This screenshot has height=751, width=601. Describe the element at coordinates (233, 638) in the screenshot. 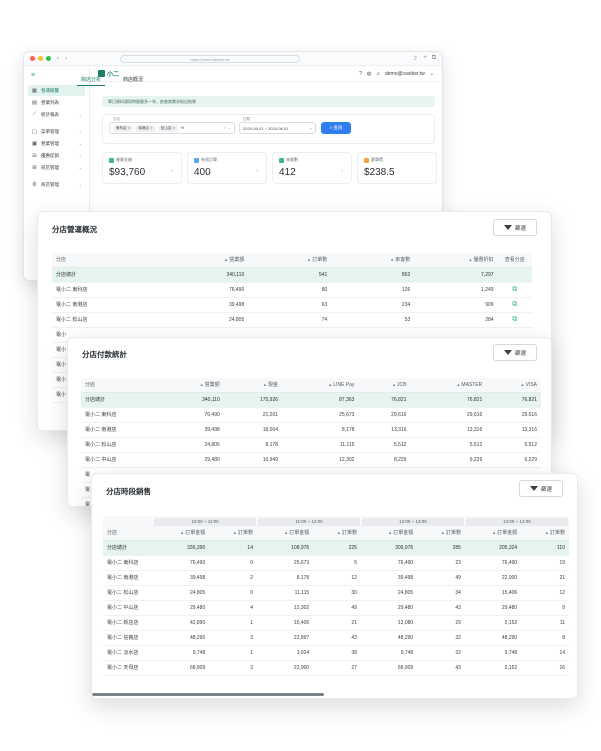

I see `table-cell: 3` at that location.